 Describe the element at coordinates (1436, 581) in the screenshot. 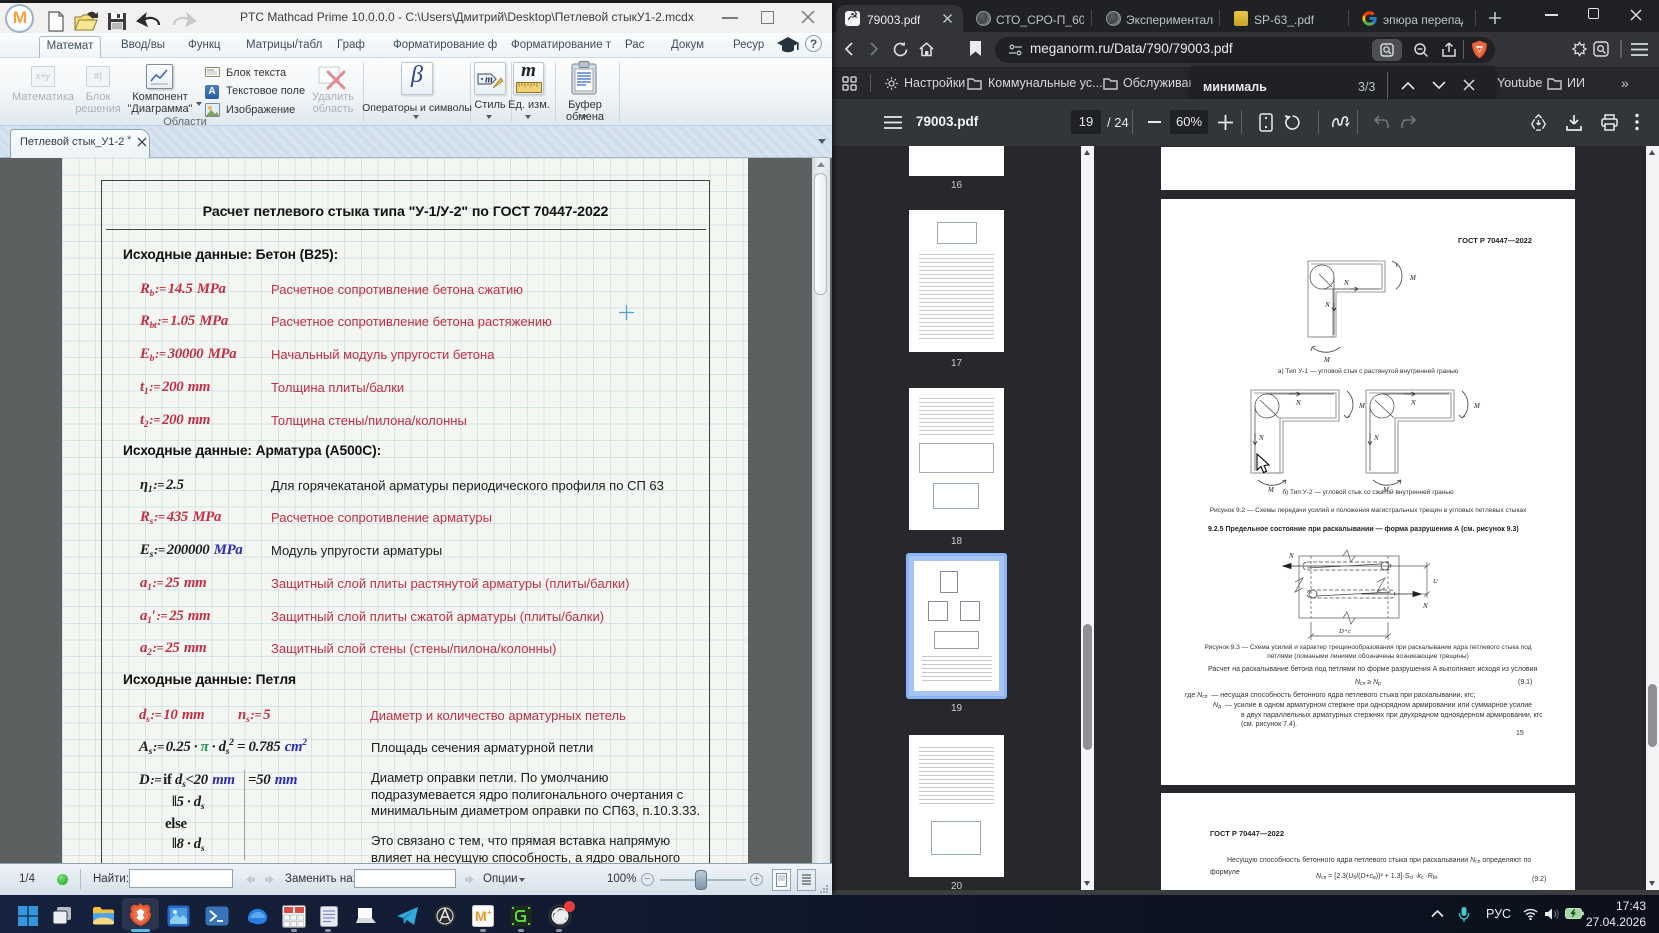

I see `svg-text: U` at that location.